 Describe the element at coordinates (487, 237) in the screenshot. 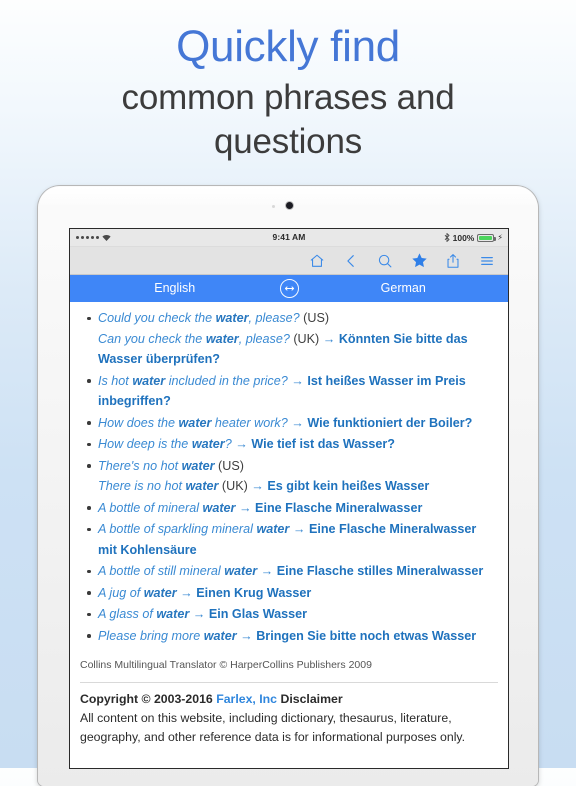

I see `battery-icon` at that location.